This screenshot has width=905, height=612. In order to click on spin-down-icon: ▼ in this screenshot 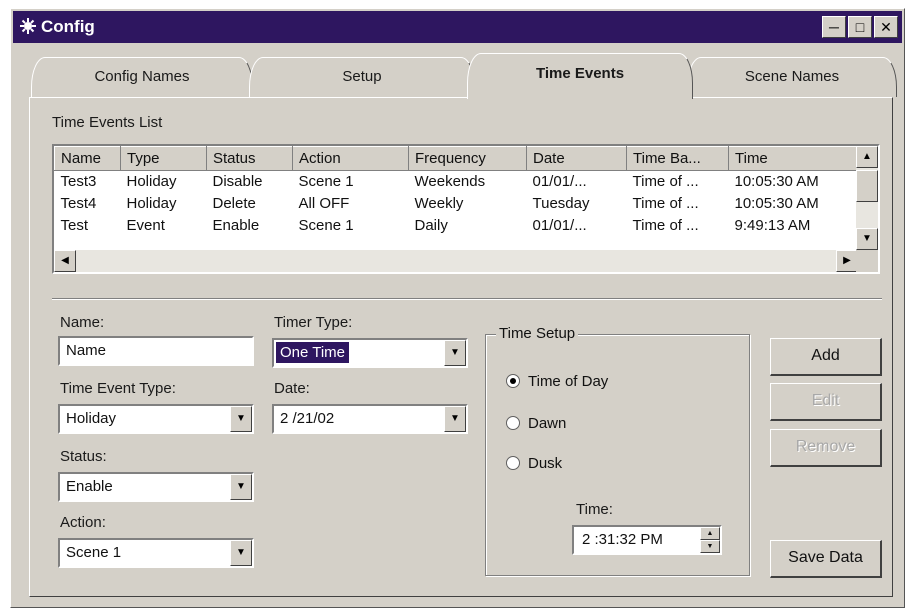, I will do `click(710, 546)`.